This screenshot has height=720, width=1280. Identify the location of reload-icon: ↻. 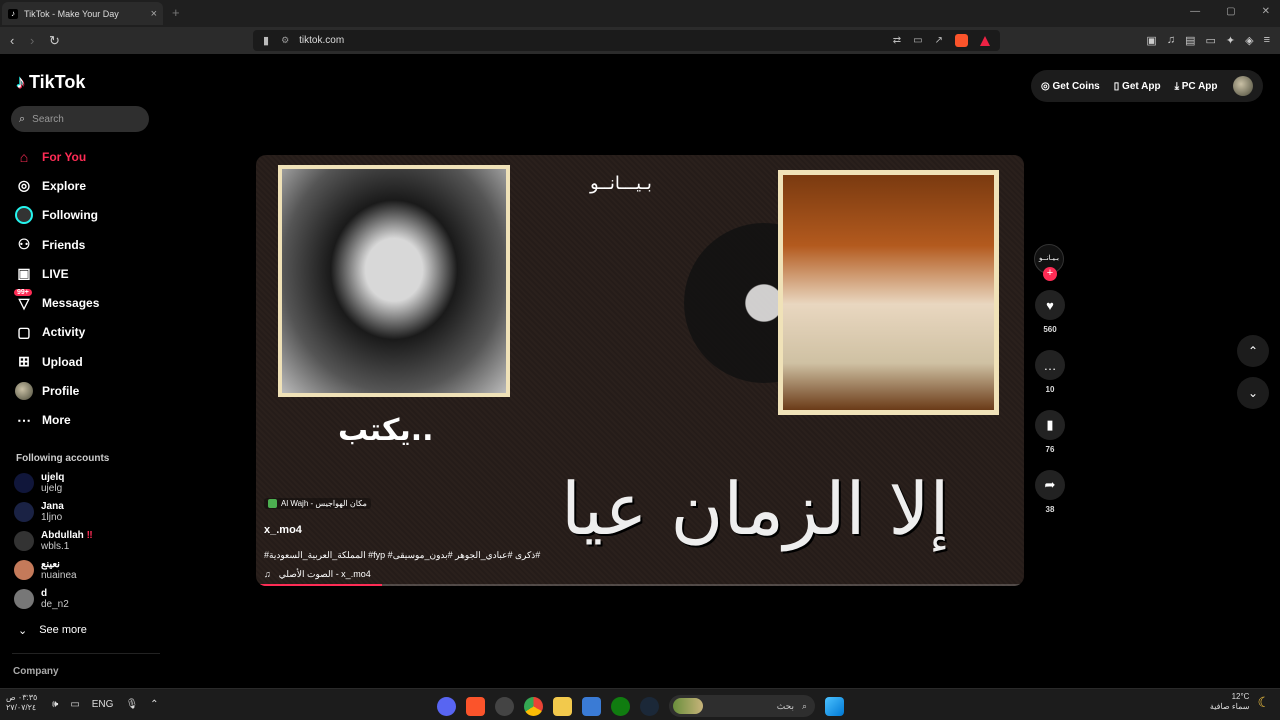
(54, 41).